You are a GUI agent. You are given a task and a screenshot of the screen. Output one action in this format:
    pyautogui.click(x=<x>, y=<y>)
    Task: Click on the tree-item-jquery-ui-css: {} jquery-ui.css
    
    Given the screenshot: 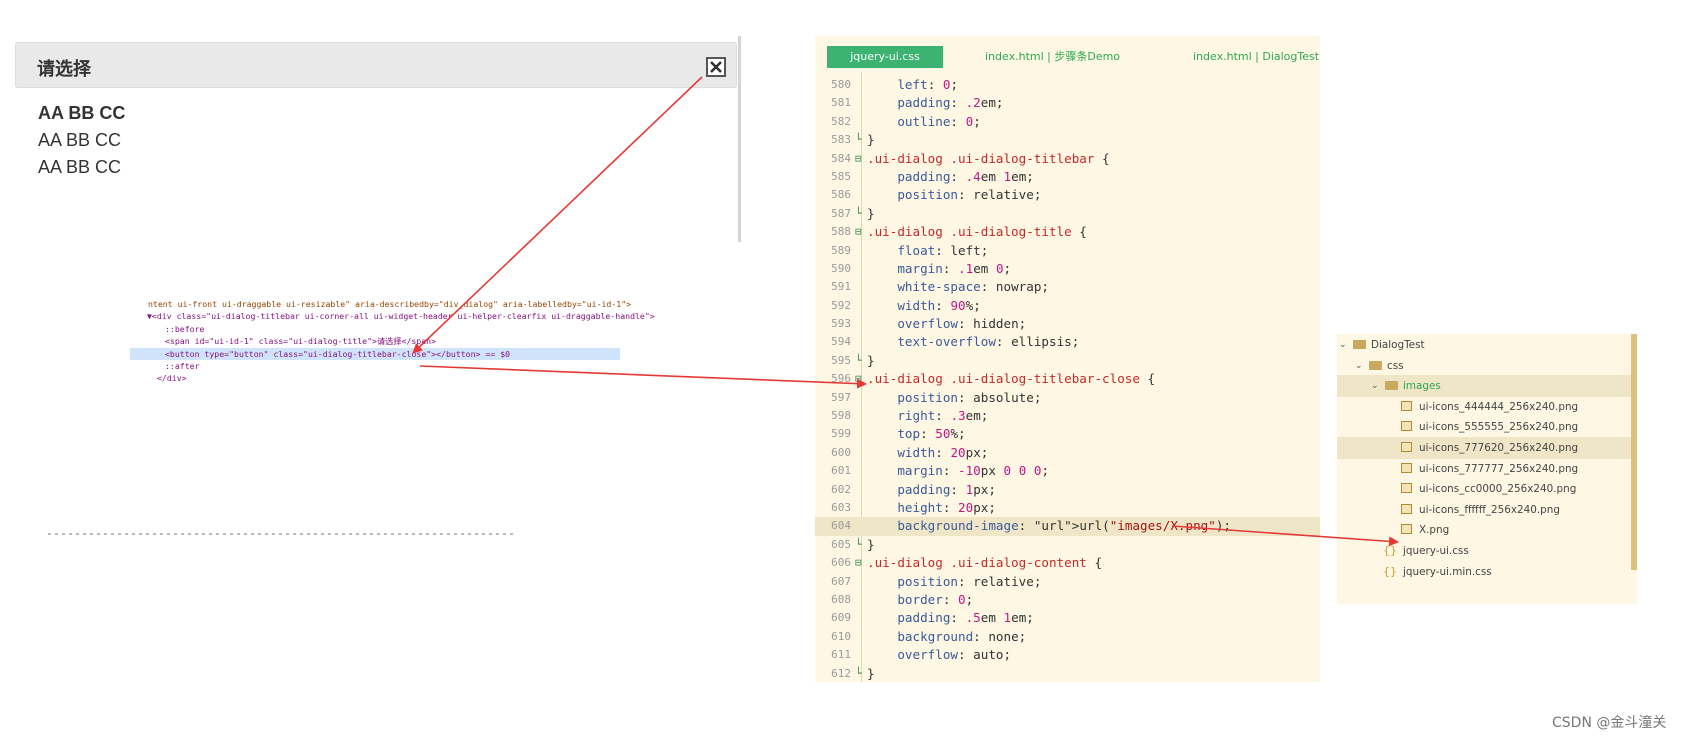 What is the action you would take?
    pyautogui.click(x=1484, y=551)
    